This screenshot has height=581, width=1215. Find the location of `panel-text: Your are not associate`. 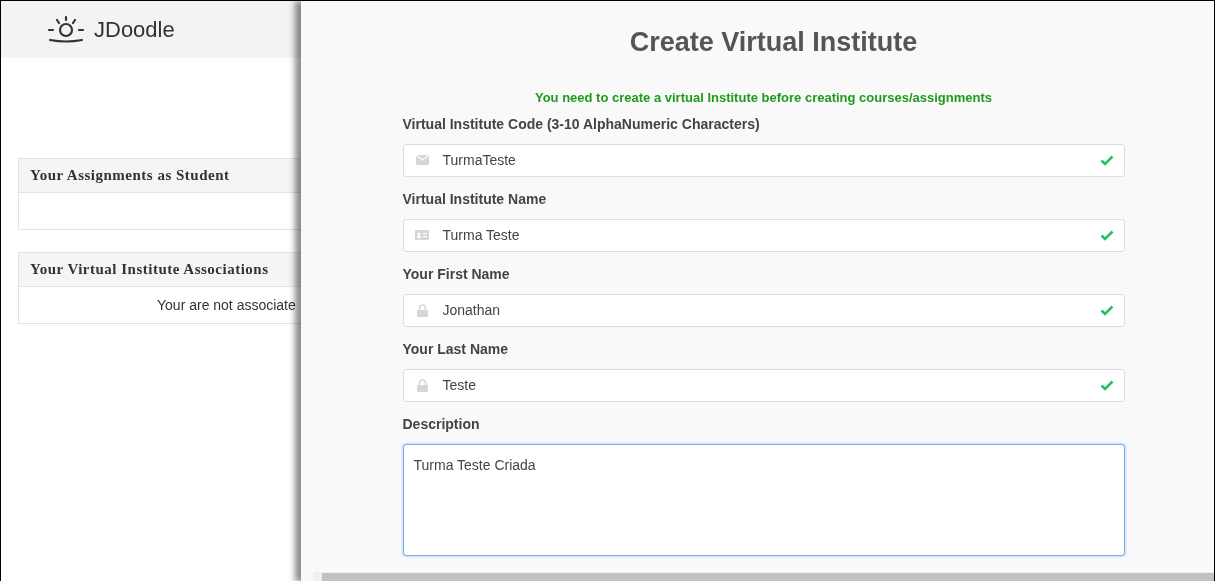

panel-text: Your are not associate is located at coordinates (226, 305).